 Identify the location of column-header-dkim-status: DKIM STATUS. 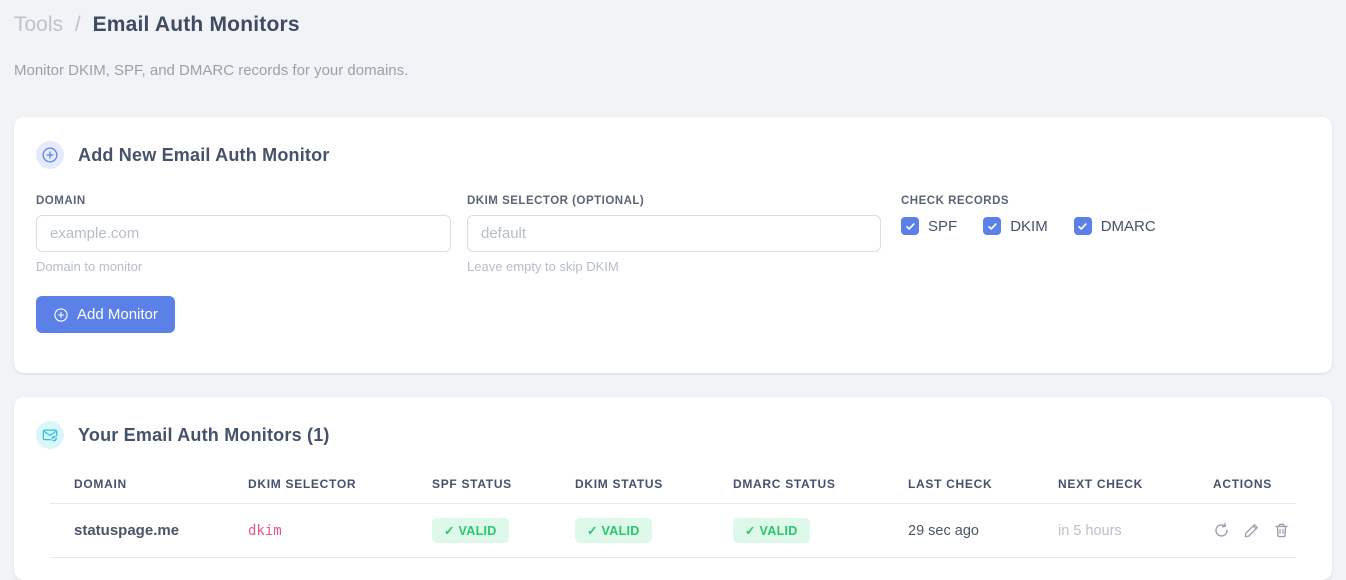
(630, 487).